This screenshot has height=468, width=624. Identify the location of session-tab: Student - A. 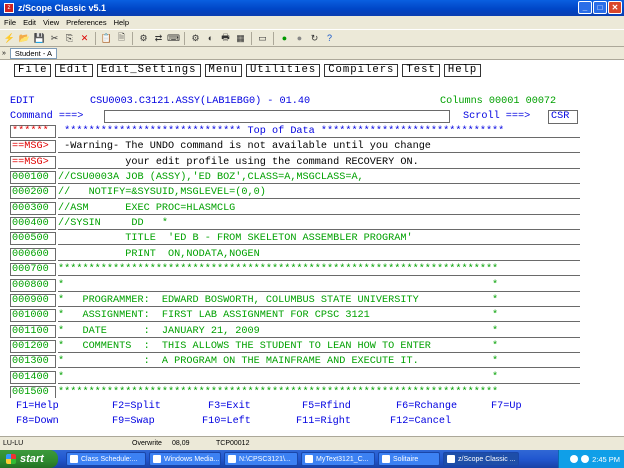
(33, 53).